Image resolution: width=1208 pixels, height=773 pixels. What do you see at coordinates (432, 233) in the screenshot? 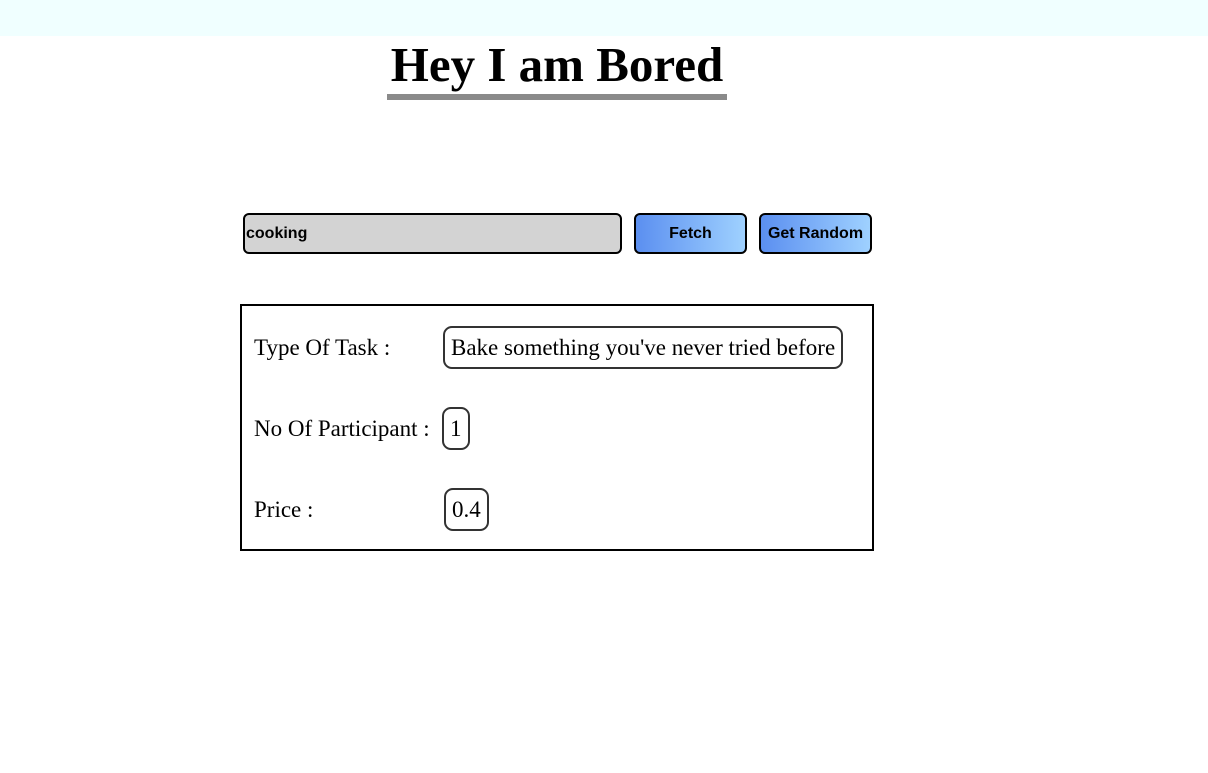
I see `activity-type-input` at bounding box center [432, 233].